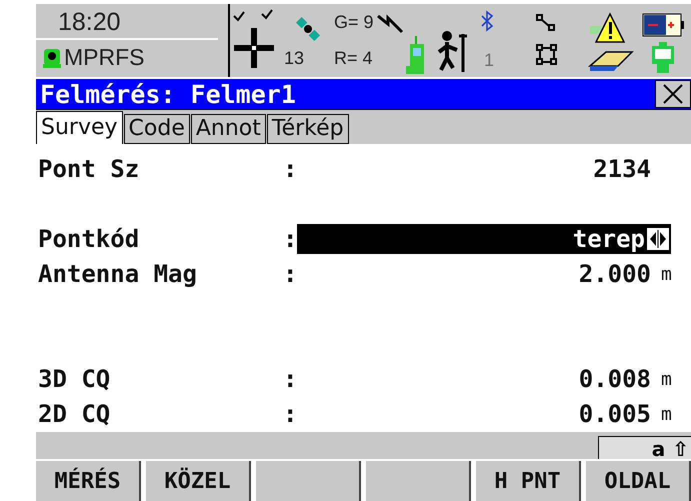 This screenshot has width=691, height=501. I want to click on list-field: terep, so click(484, 239).